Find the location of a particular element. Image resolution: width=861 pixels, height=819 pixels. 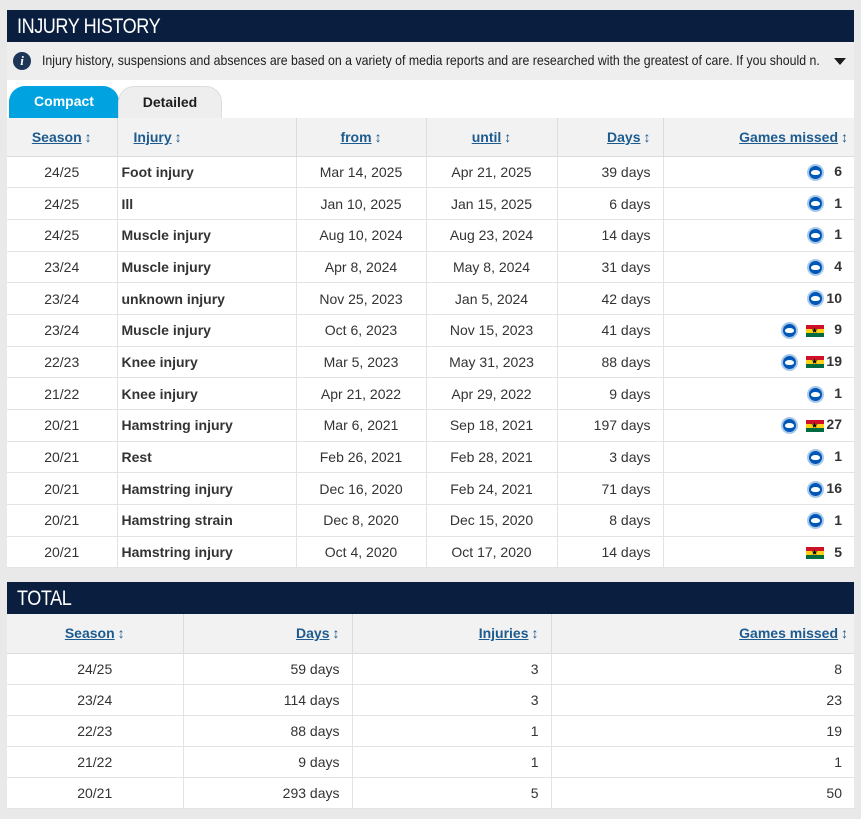

games-missed-cell: 23 is located at coordinates (702, 700).